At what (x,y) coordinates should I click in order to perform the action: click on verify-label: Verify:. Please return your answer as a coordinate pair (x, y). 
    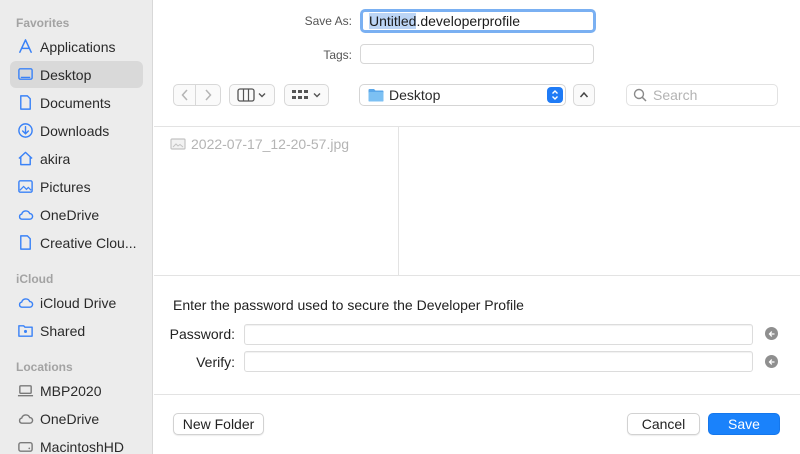
    Looking at the image, I should click on (215, 362).